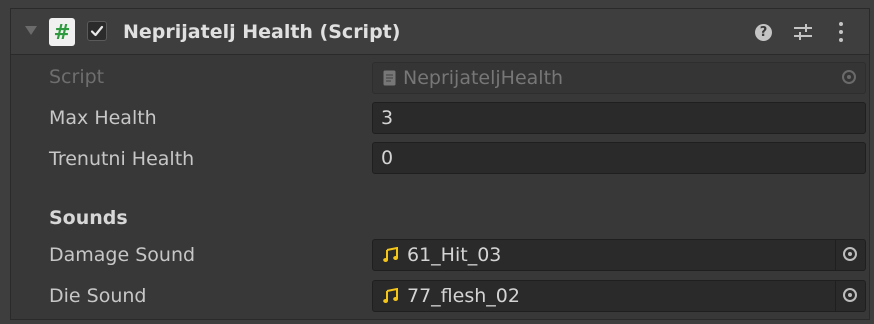 The width and height of the screenshot is (874, 324). Describe the element at coordinates (31, 30) in the screenshot. I see `foldout-arrow-icon` at that location.